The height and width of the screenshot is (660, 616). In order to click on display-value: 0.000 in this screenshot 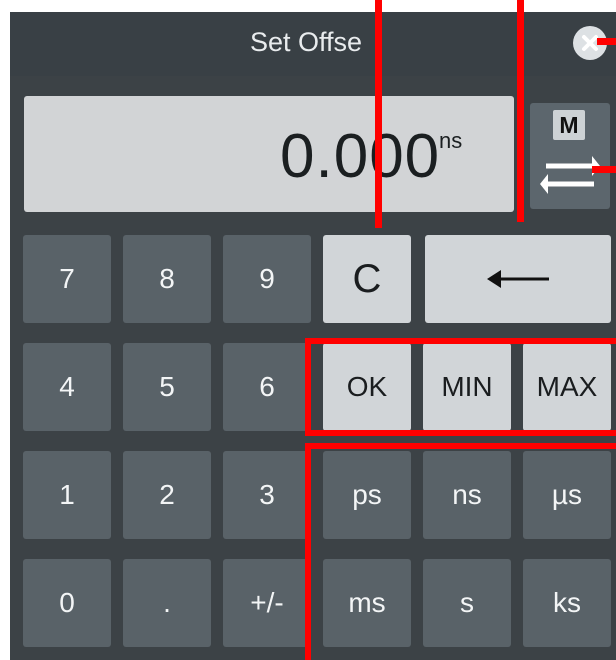, I will do `click(360, 156)`.